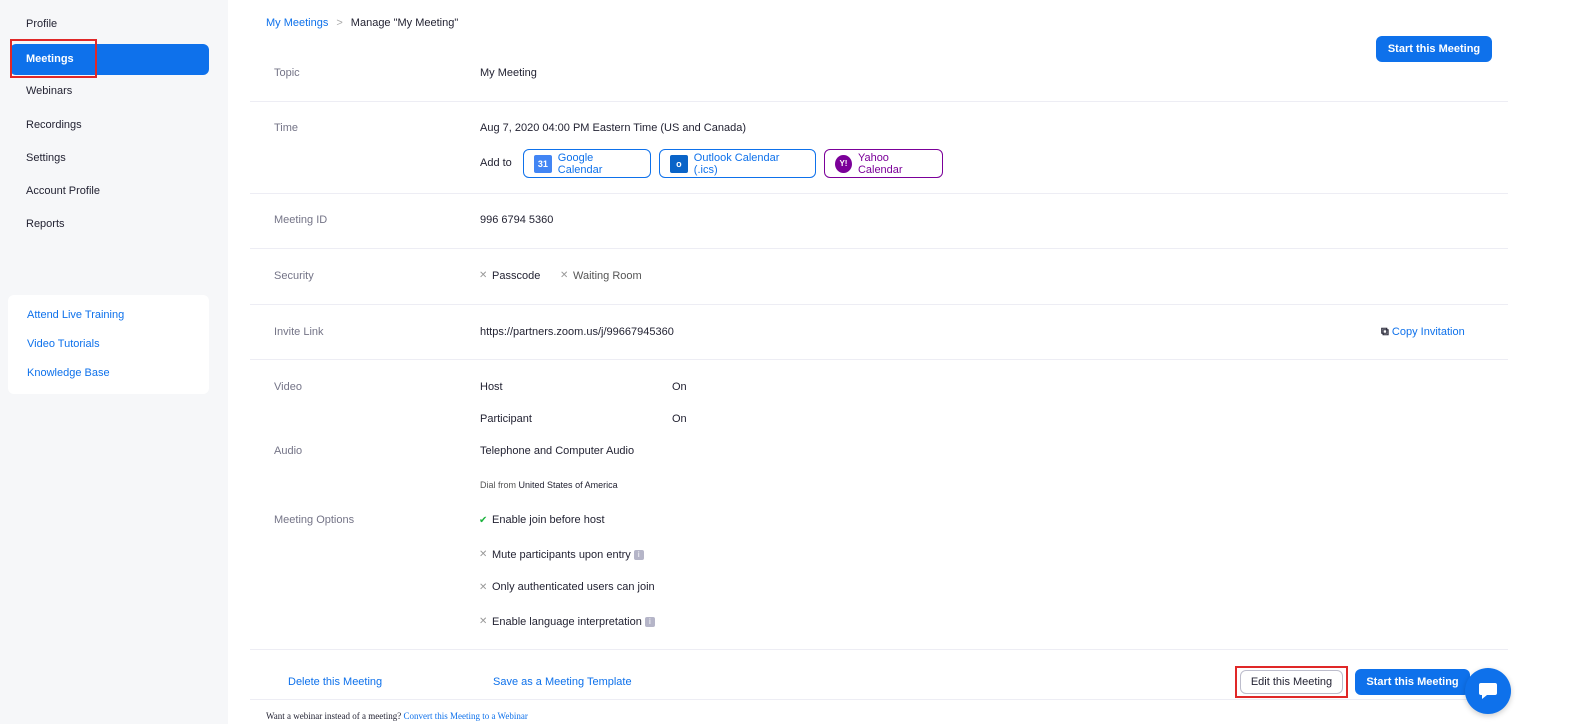 The image size is (1579, 724). What do you see at coordinates (562, 682) in the screenshot?
I see `save-template-link: Save as a Meeting Template` at bounding box center [562, 682].